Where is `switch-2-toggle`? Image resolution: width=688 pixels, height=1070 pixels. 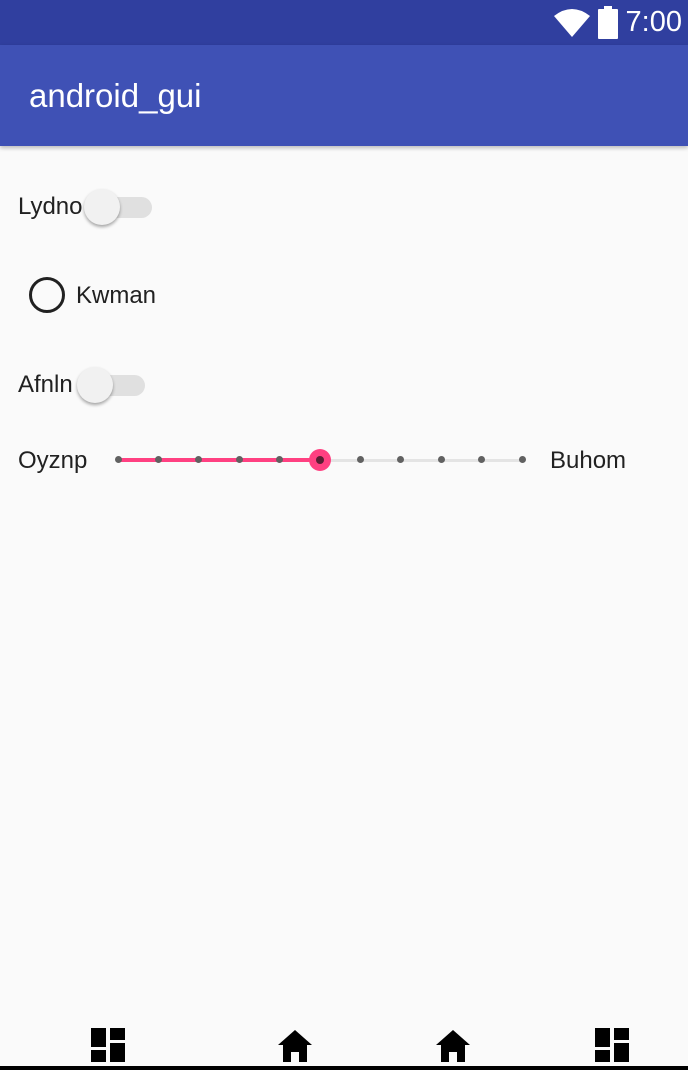 switch-2-toggle is located at coordinates (111, 385).